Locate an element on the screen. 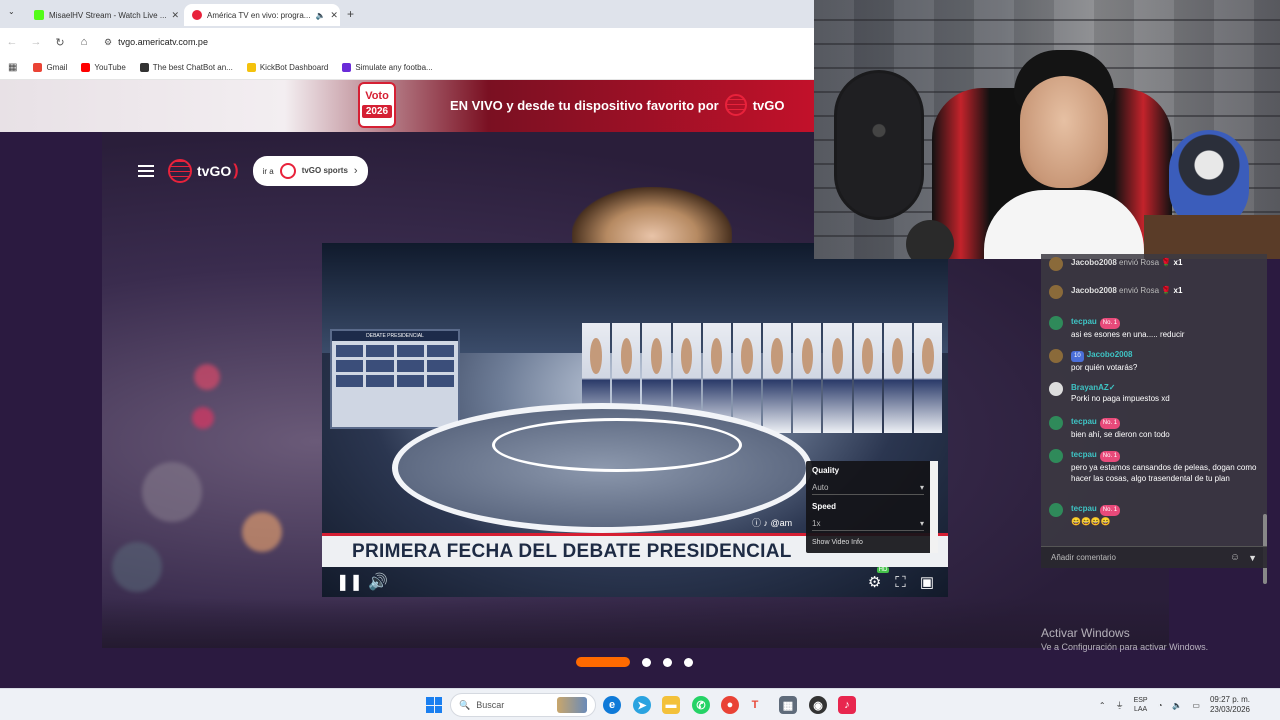 The width and height of the screenshot is (1280, 720). tvgo-logo: tvGO ) is located at coordinates (203, 171).